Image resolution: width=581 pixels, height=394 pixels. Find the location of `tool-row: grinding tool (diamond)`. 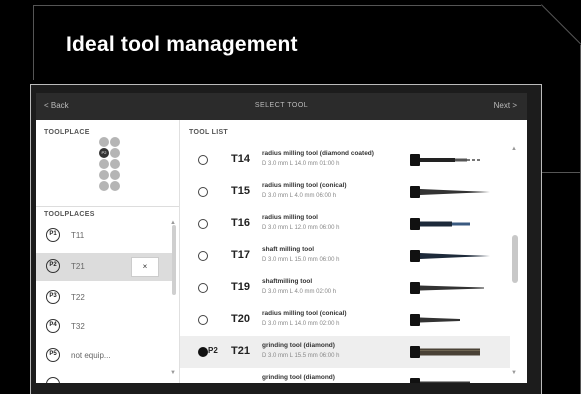

tool-row: grinding tool (diamond) is located at coordinates (345, 375).